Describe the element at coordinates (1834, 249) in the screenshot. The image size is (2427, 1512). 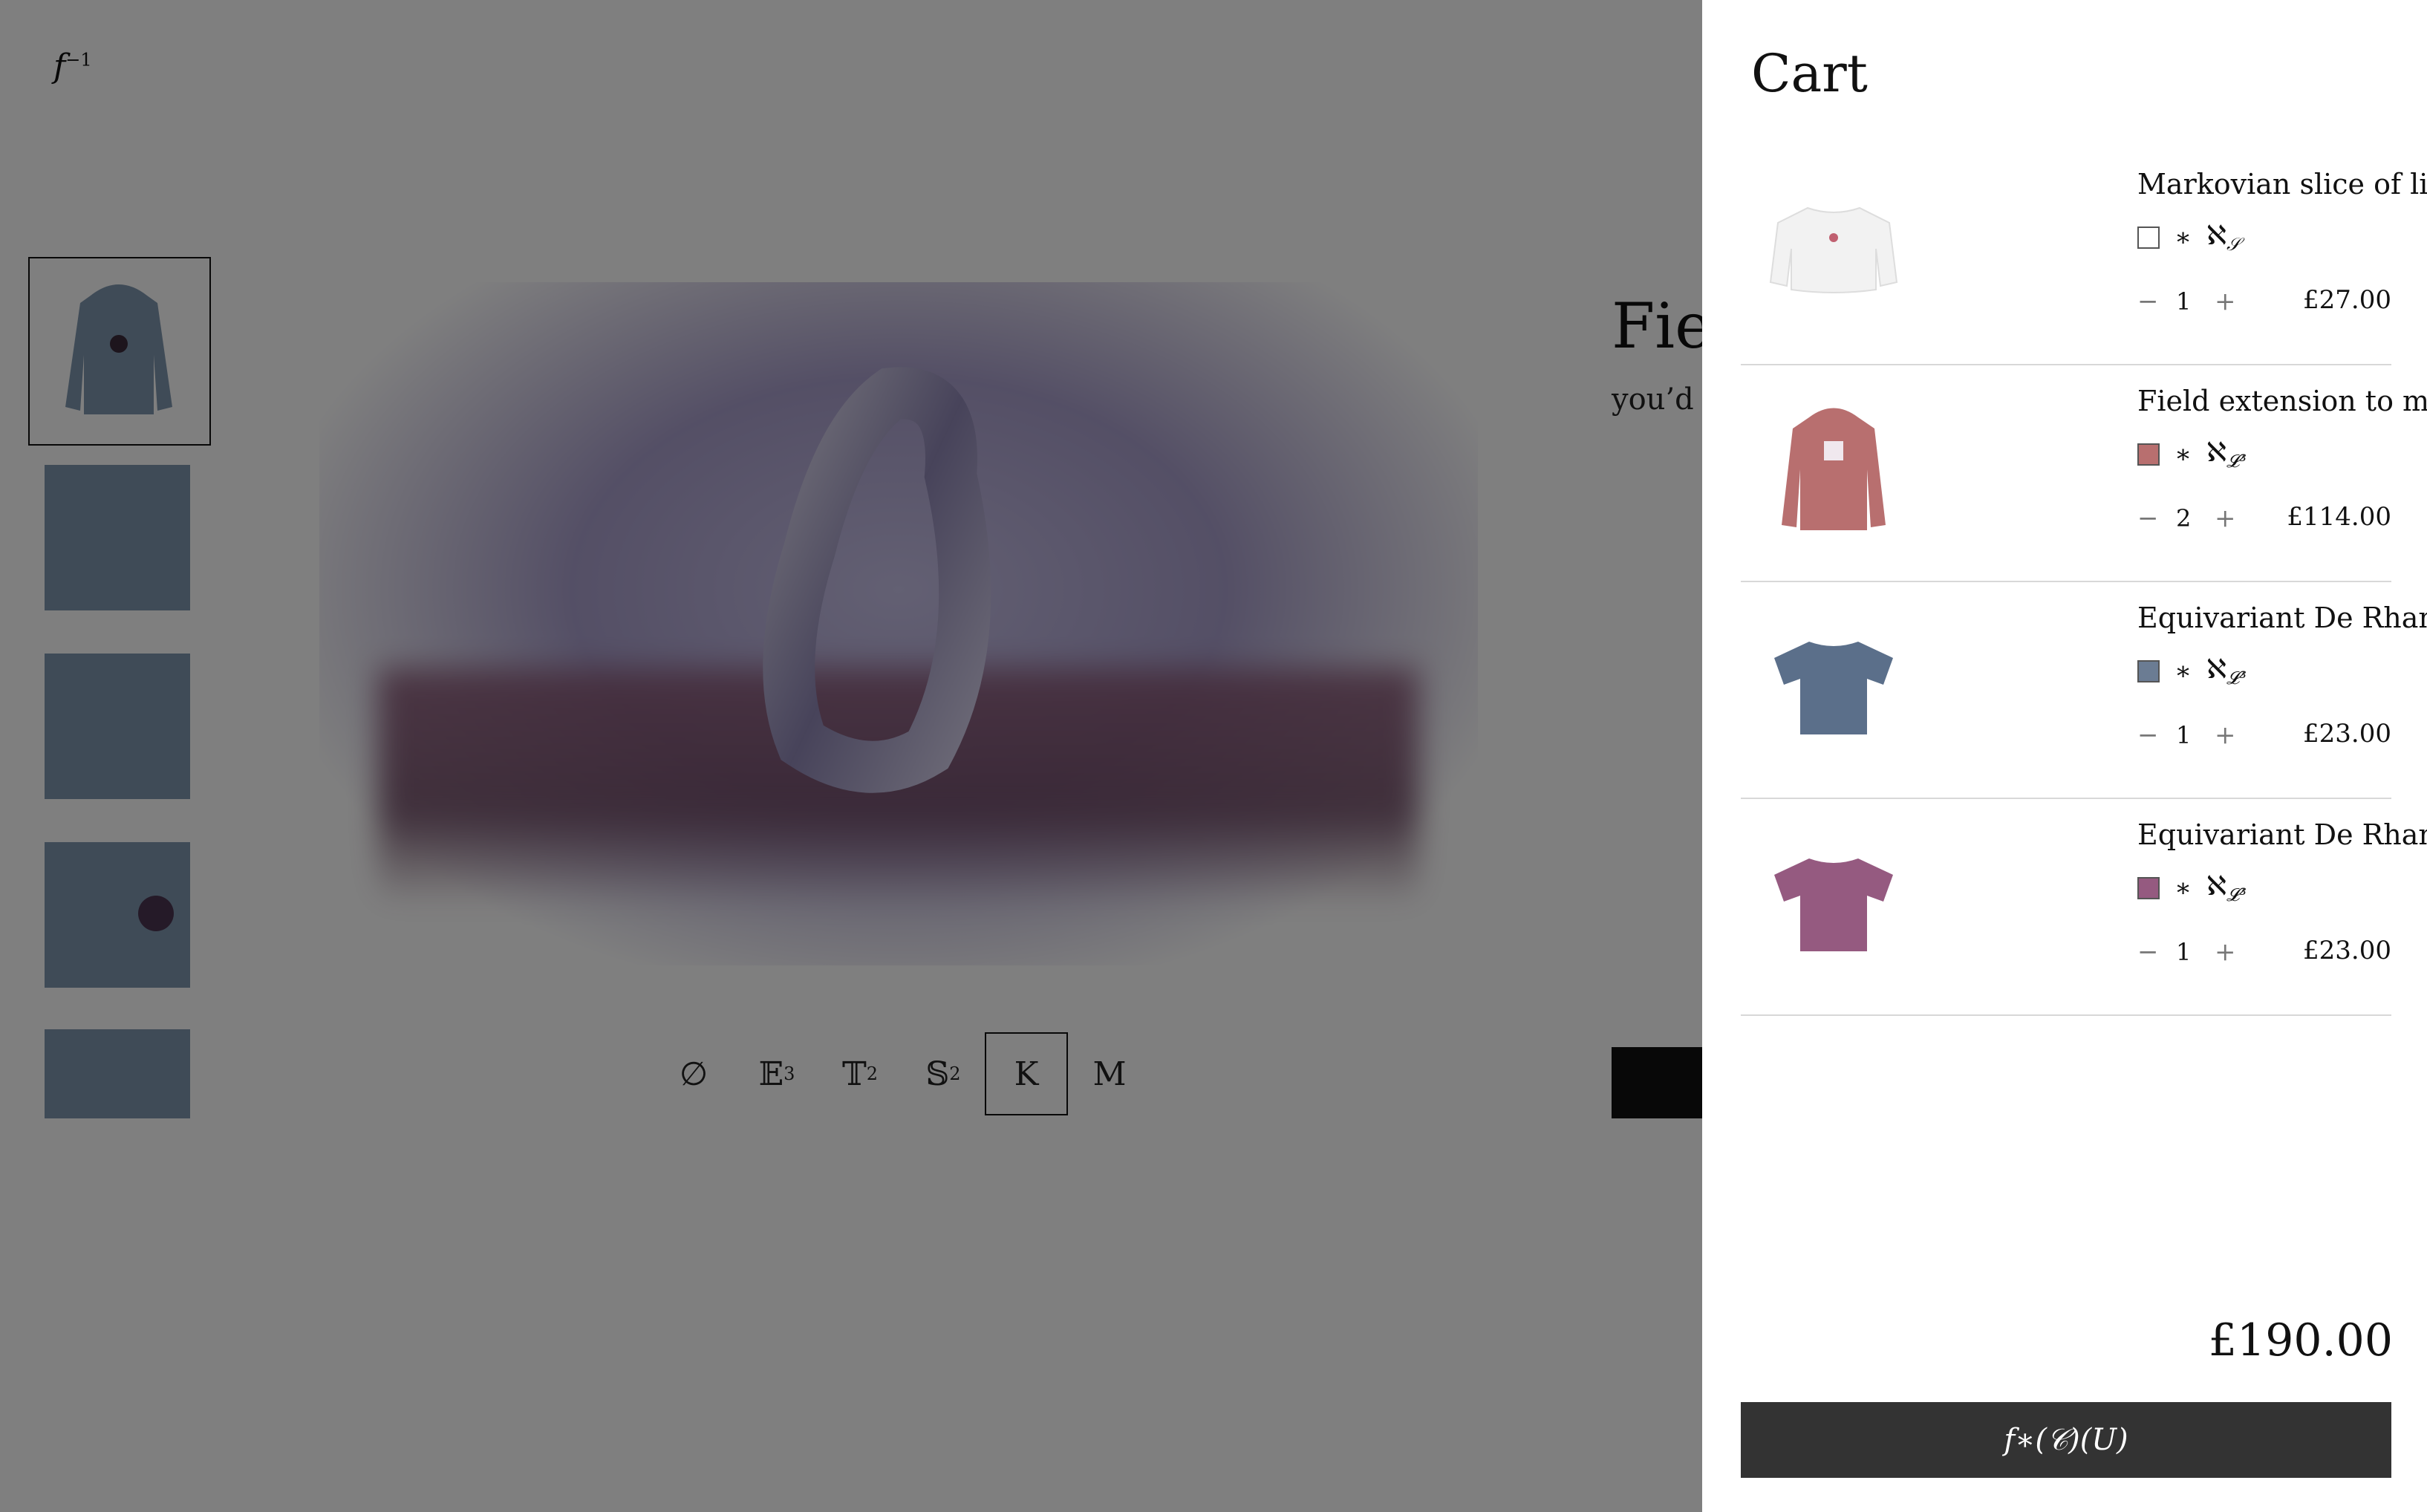
I see `white-sweatshirt-image` at that location.